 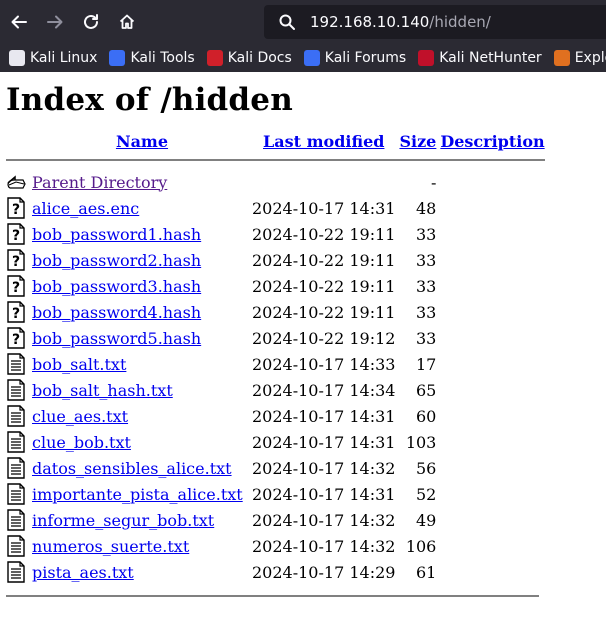 I want to click on file-link: bob_password1.hash, so click(x=116, y=234).